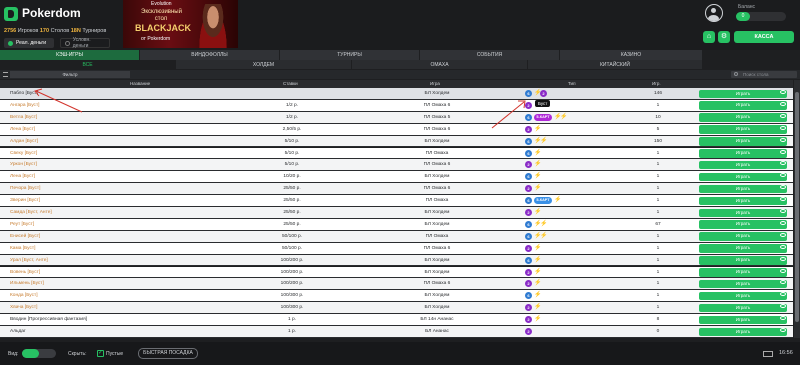 The height and width of the screenshot is (365, 800). Describe the element at coordinates (29, 43) in the screenshot. I see `real-money-toggle: Реал. деньги` at that location.